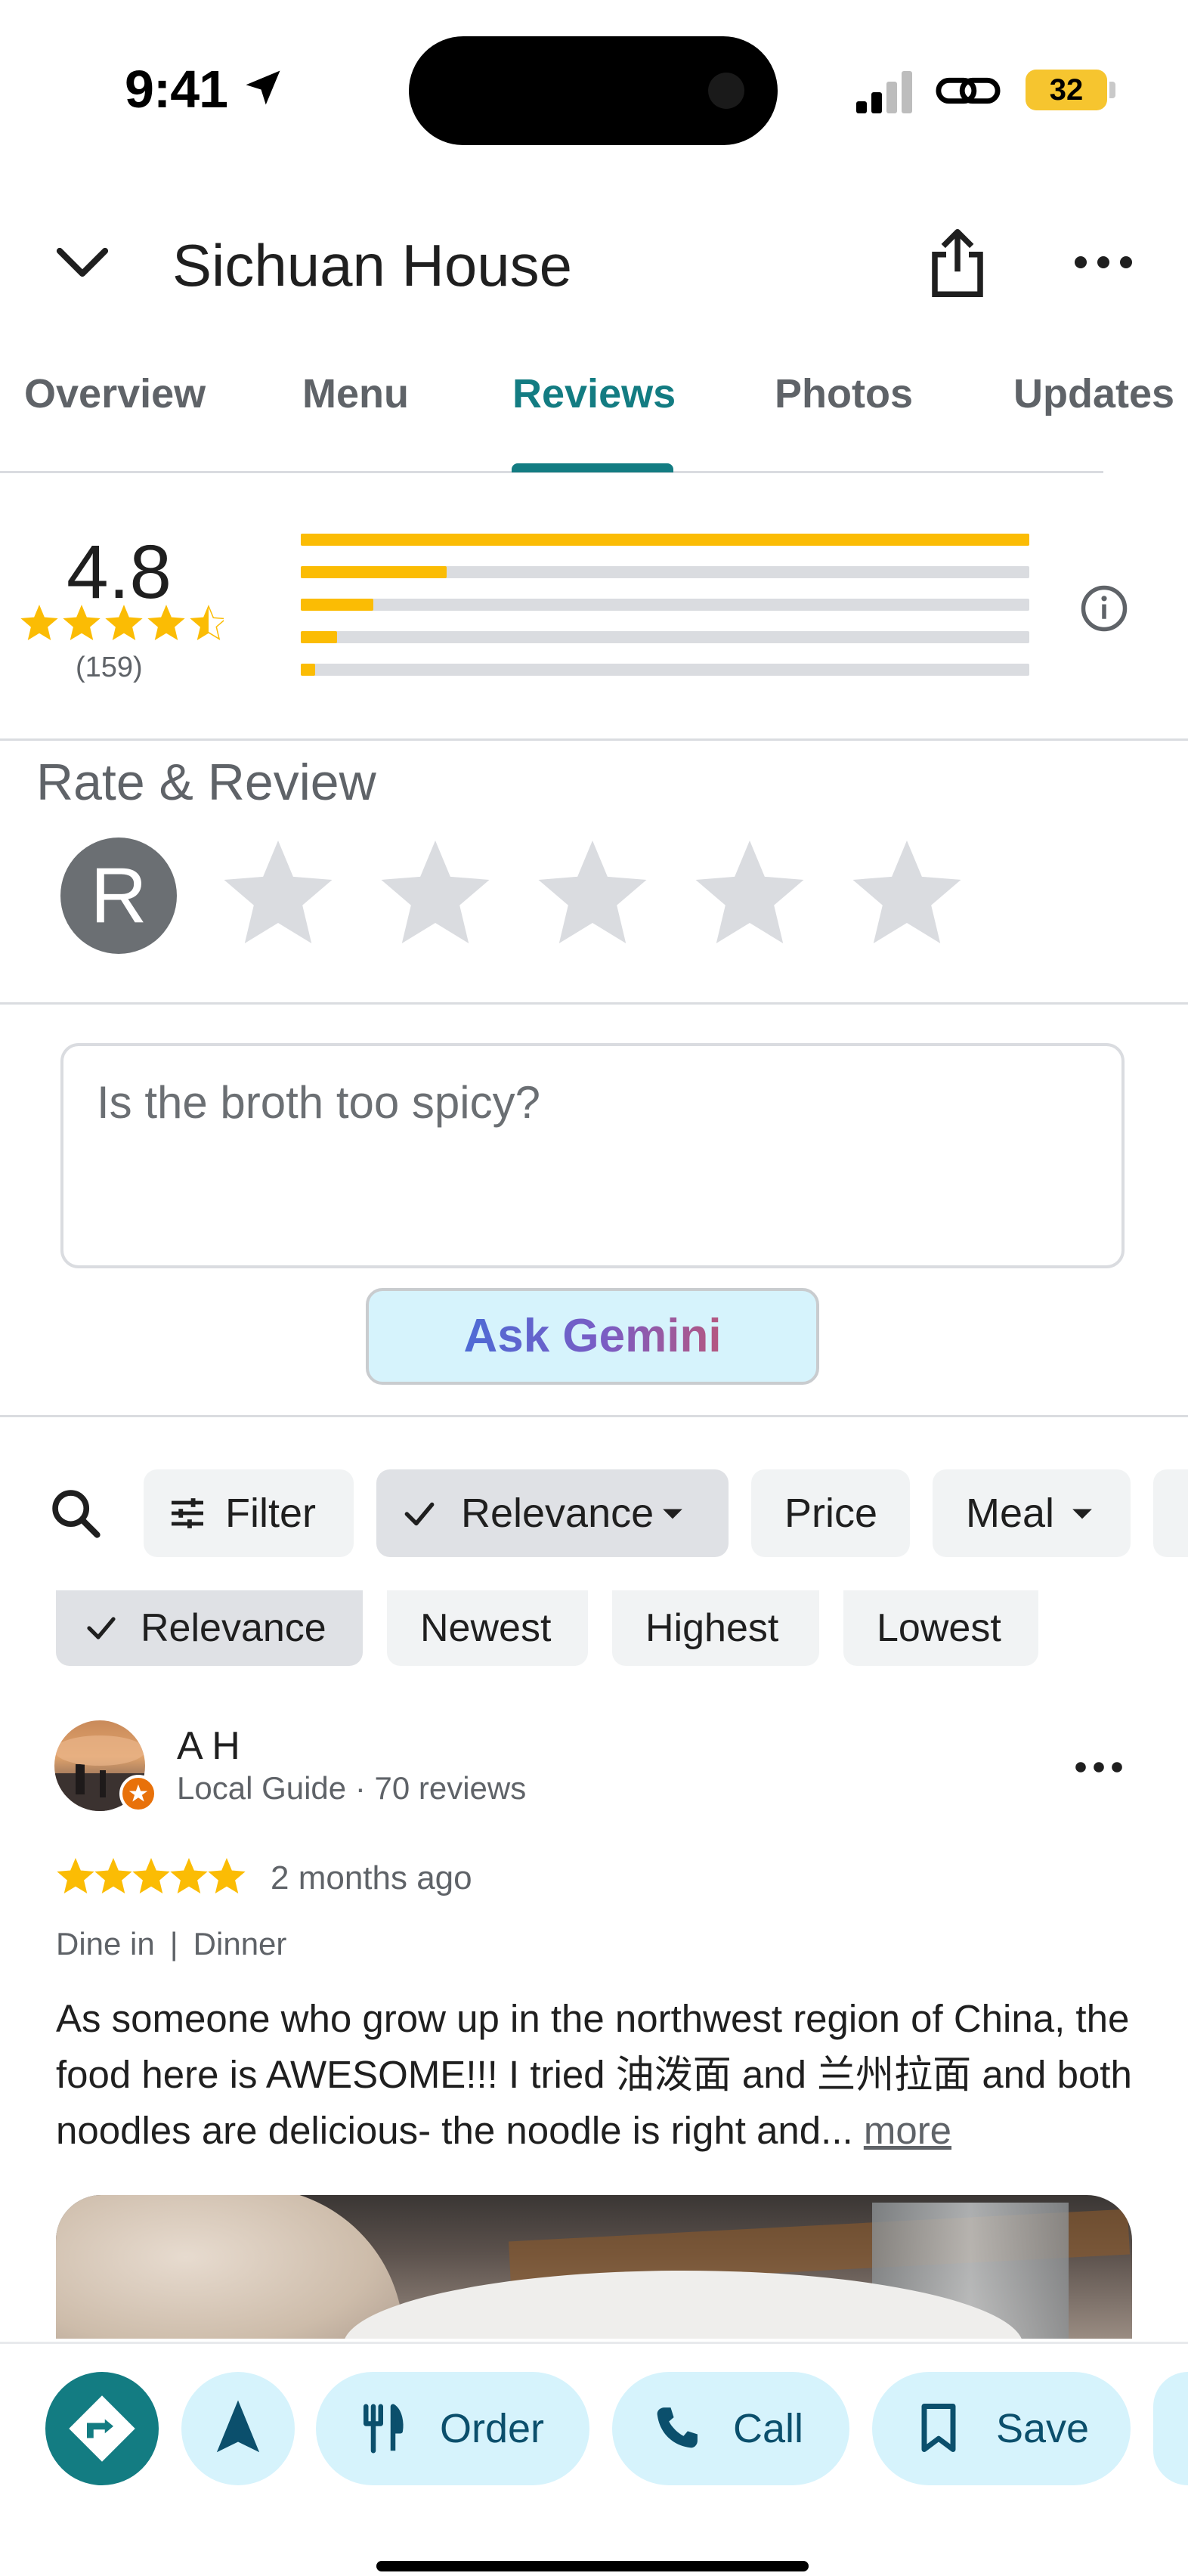 This screenshot has height=2576, width=1188. Describe the element at coordinates (938, 2428) in the screenshot. I see `bookmark-icon` at that location.